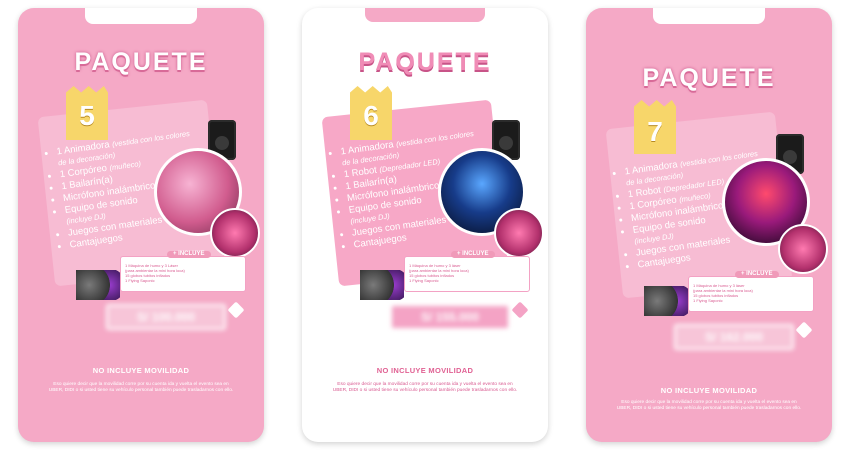  What do you see at coordinates (87, 115) in the screenshot?
I see `package-number: 5` at bounding box center [87, 115].